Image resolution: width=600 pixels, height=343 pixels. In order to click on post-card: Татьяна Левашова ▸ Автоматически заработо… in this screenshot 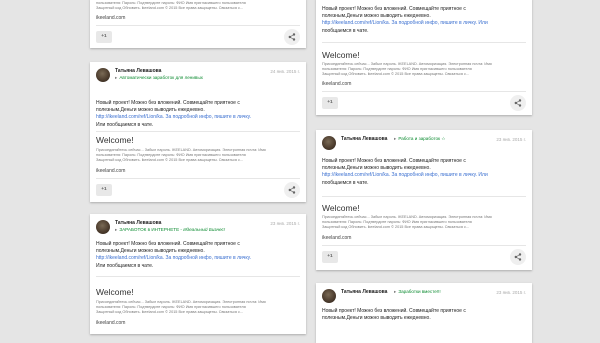, I will do `click(198, 132)`.